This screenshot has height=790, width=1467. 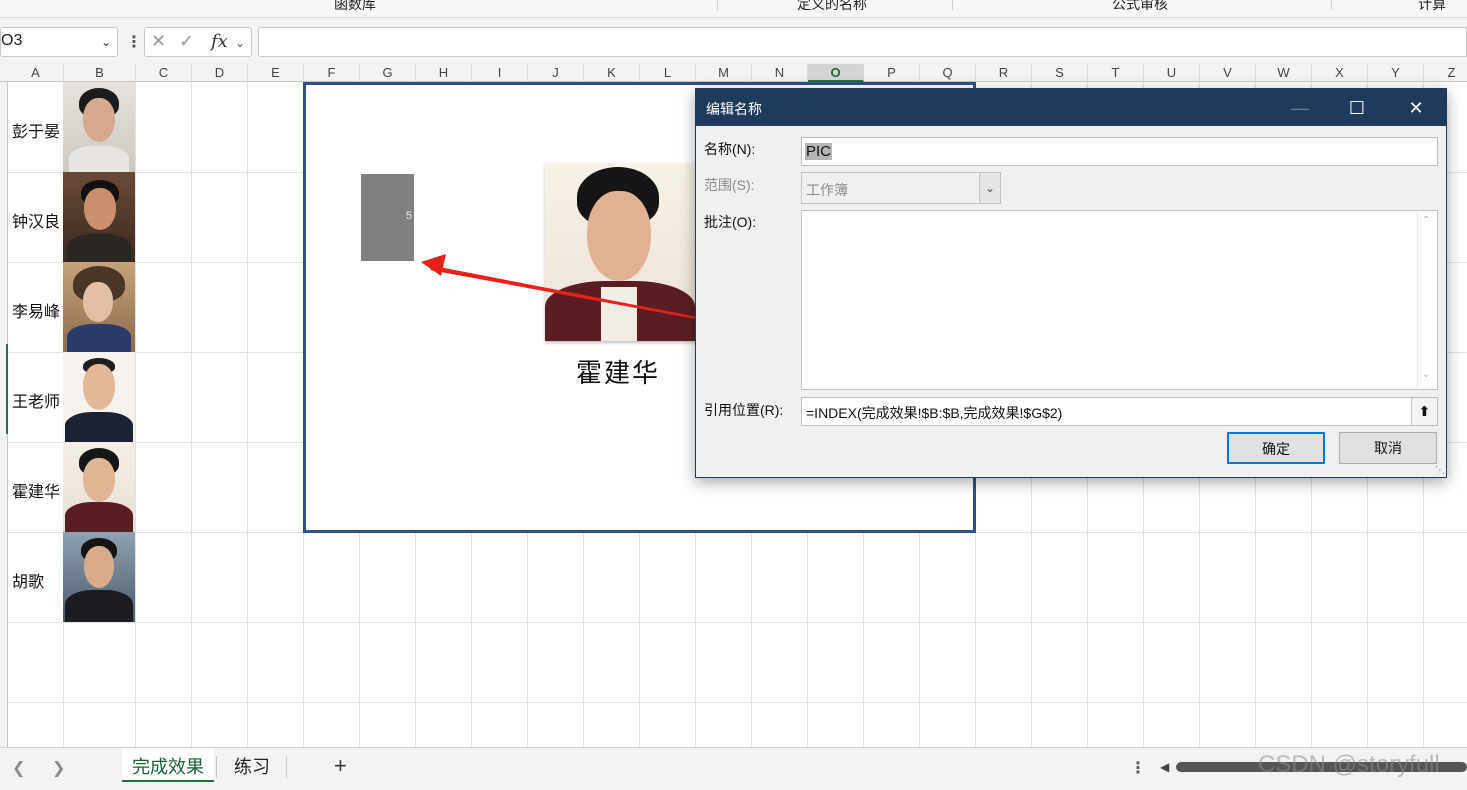 I want to click on dialog-titlebar: 编辑名称 — ☐ ✕, so click(x=1071, y=107).